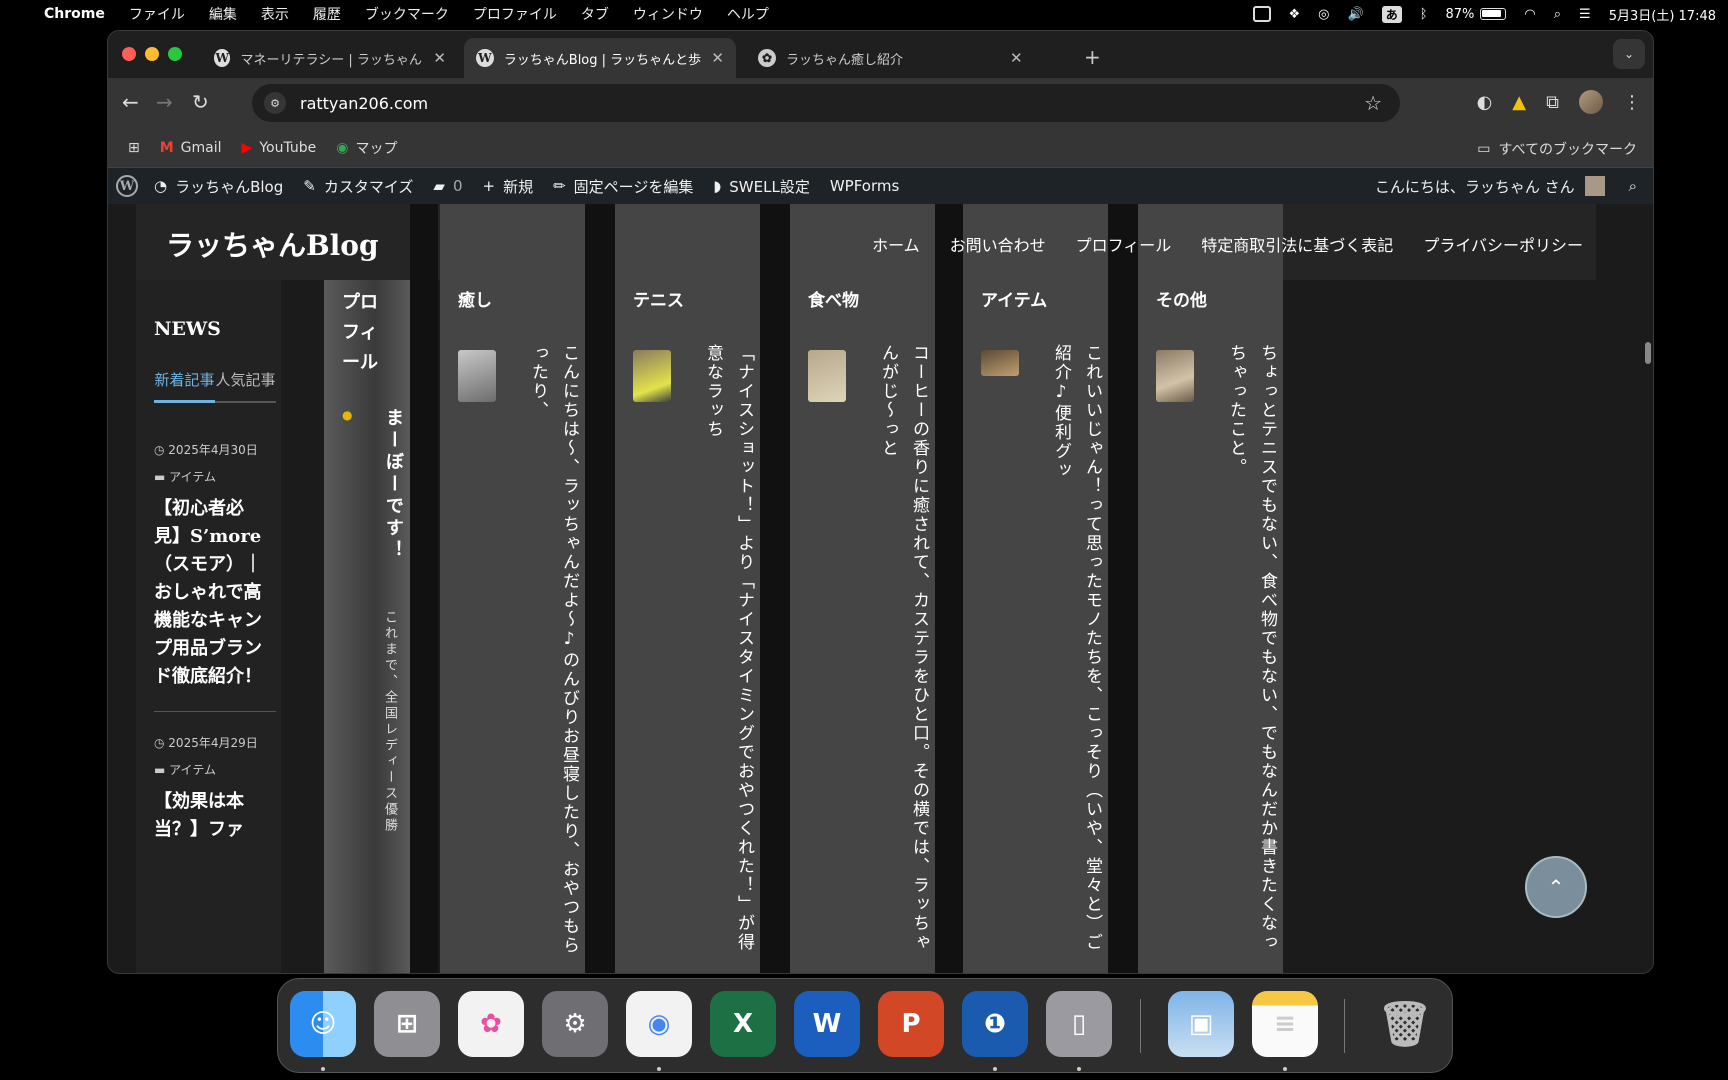  I want to click on word-icon: W, so click(827, 1024).